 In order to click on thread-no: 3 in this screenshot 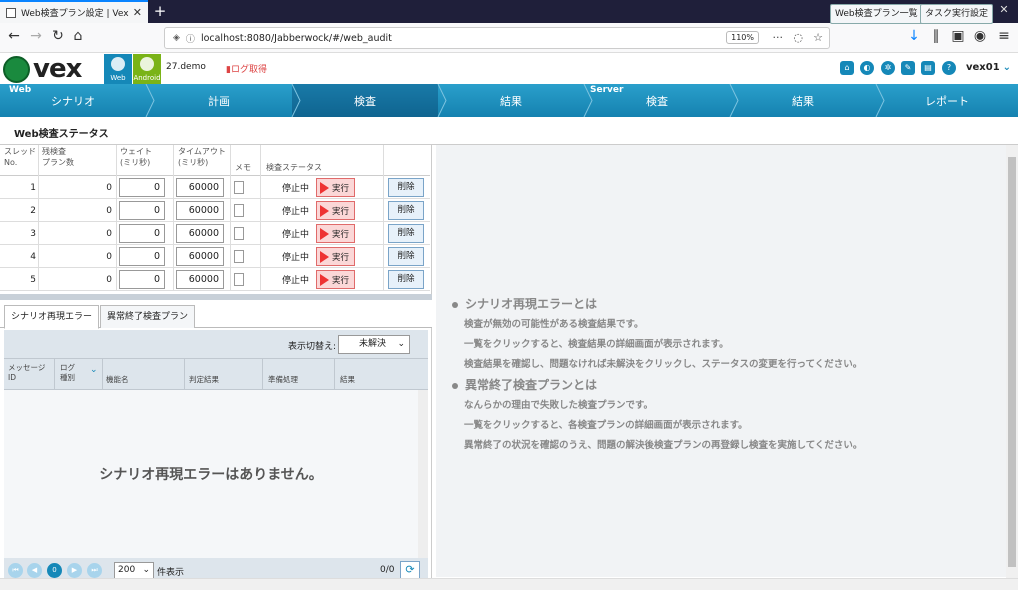, I will do `click(33, 233)`.